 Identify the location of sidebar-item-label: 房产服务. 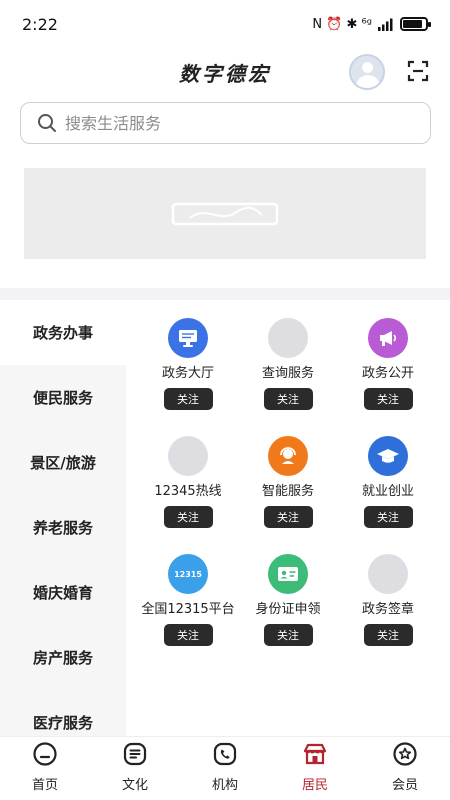
(62, 658).